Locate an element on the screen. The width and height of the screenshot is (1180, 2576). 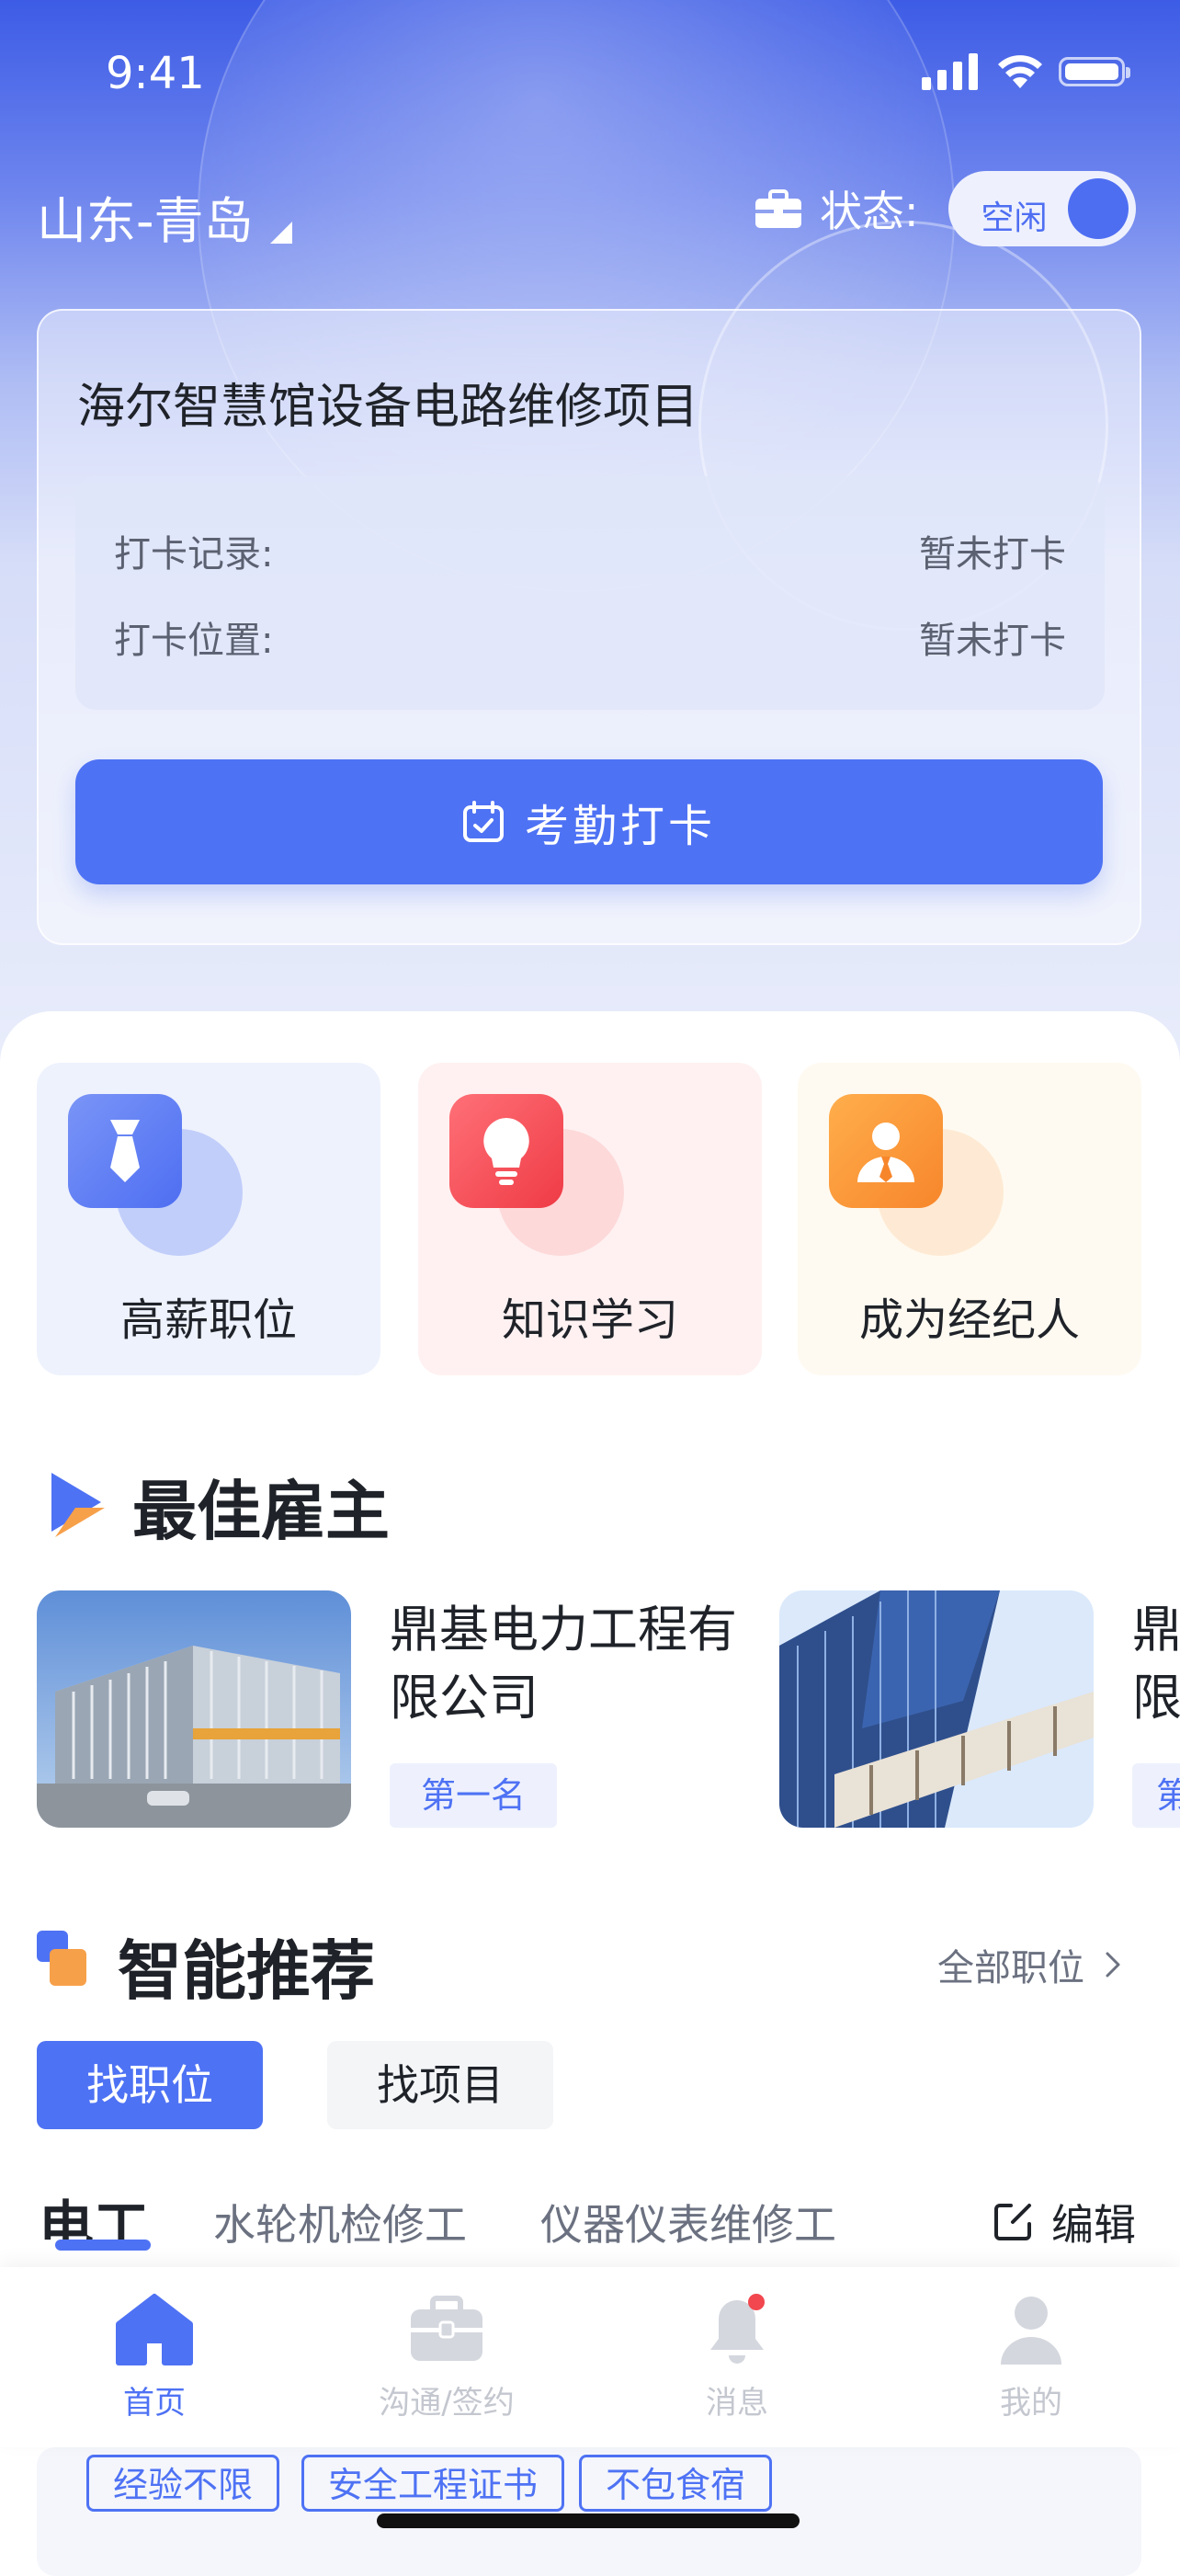
home-icon is located at coordinates (154, 2329).